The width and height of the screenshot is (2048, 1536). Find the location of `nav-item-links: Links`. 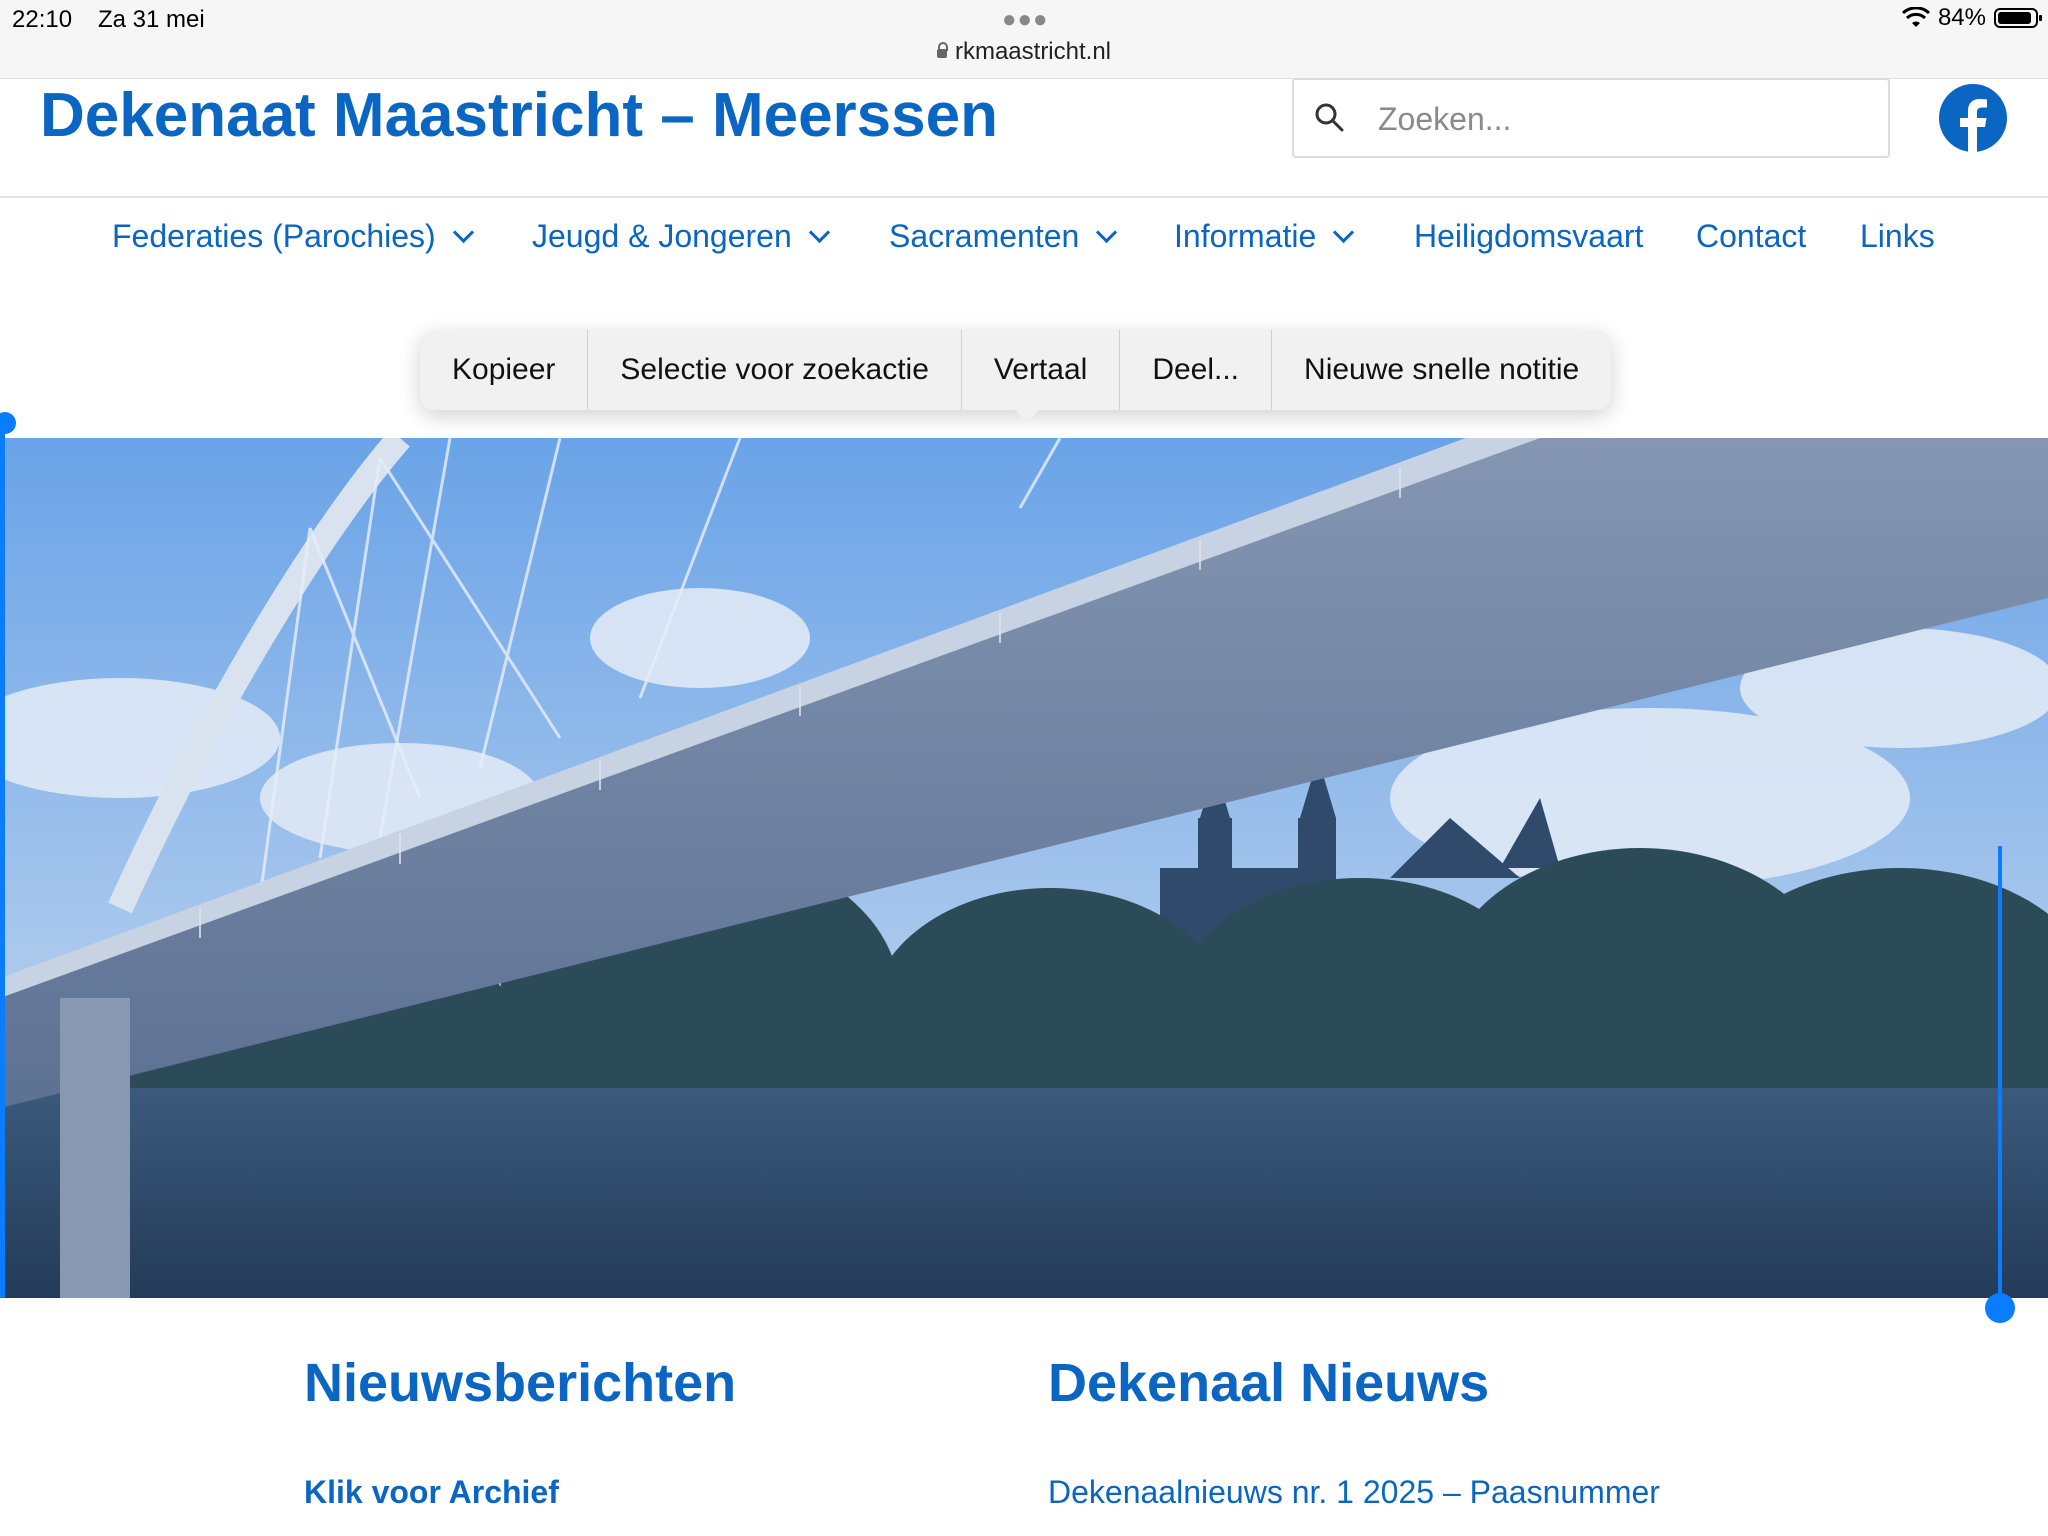

nav-item-links: Links is located at coordinates (1897, 236).